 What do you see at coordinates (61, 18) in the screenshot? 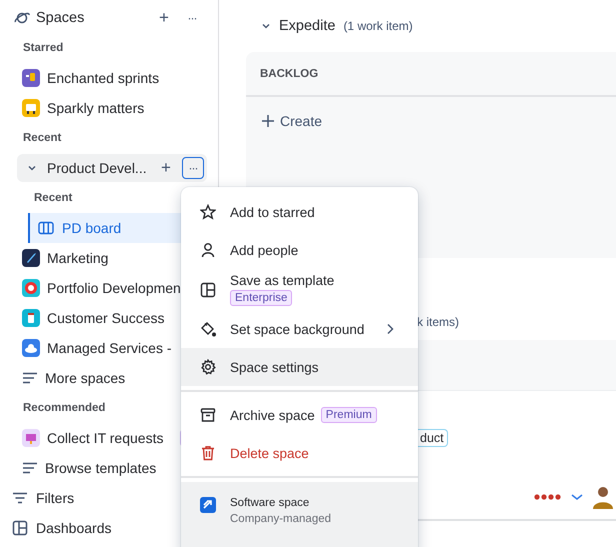
I see `spaces-heading: Spaces` at bounding box center [61, 18].